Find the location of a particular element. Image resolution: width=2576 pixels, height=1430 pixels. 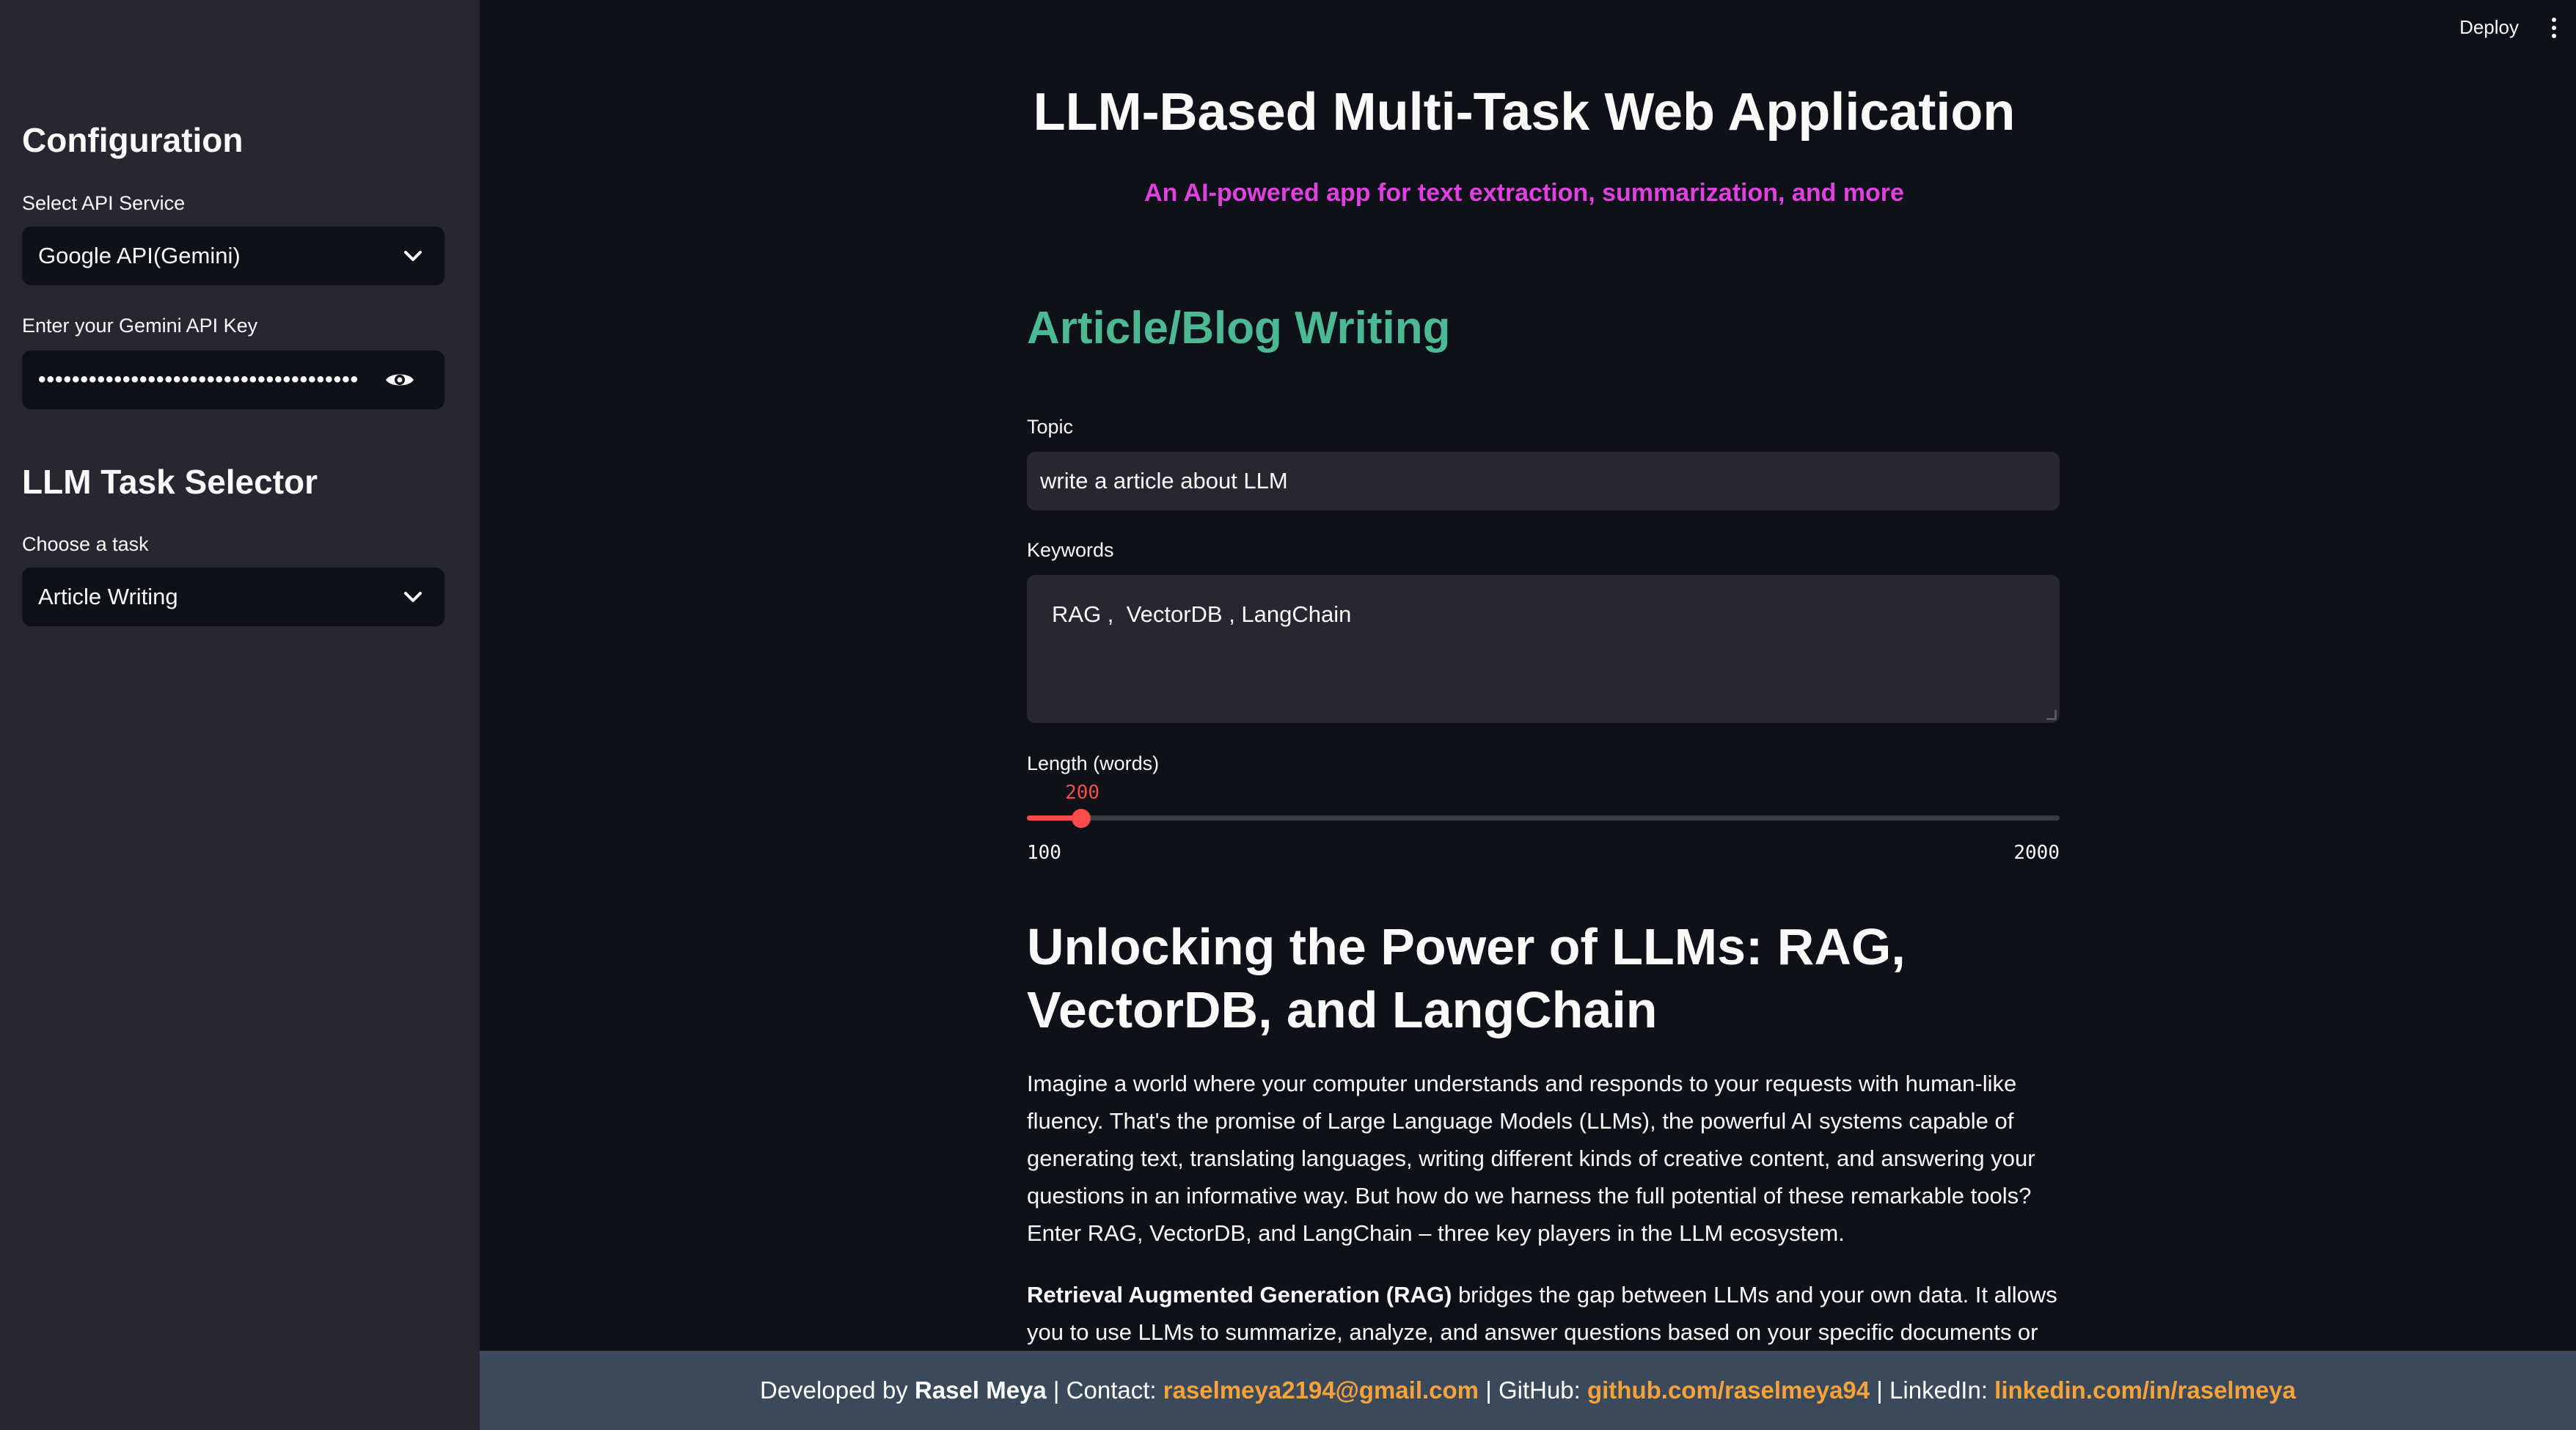

footer-github-label: | GitHub: is located at coordinates (1533, 1390).